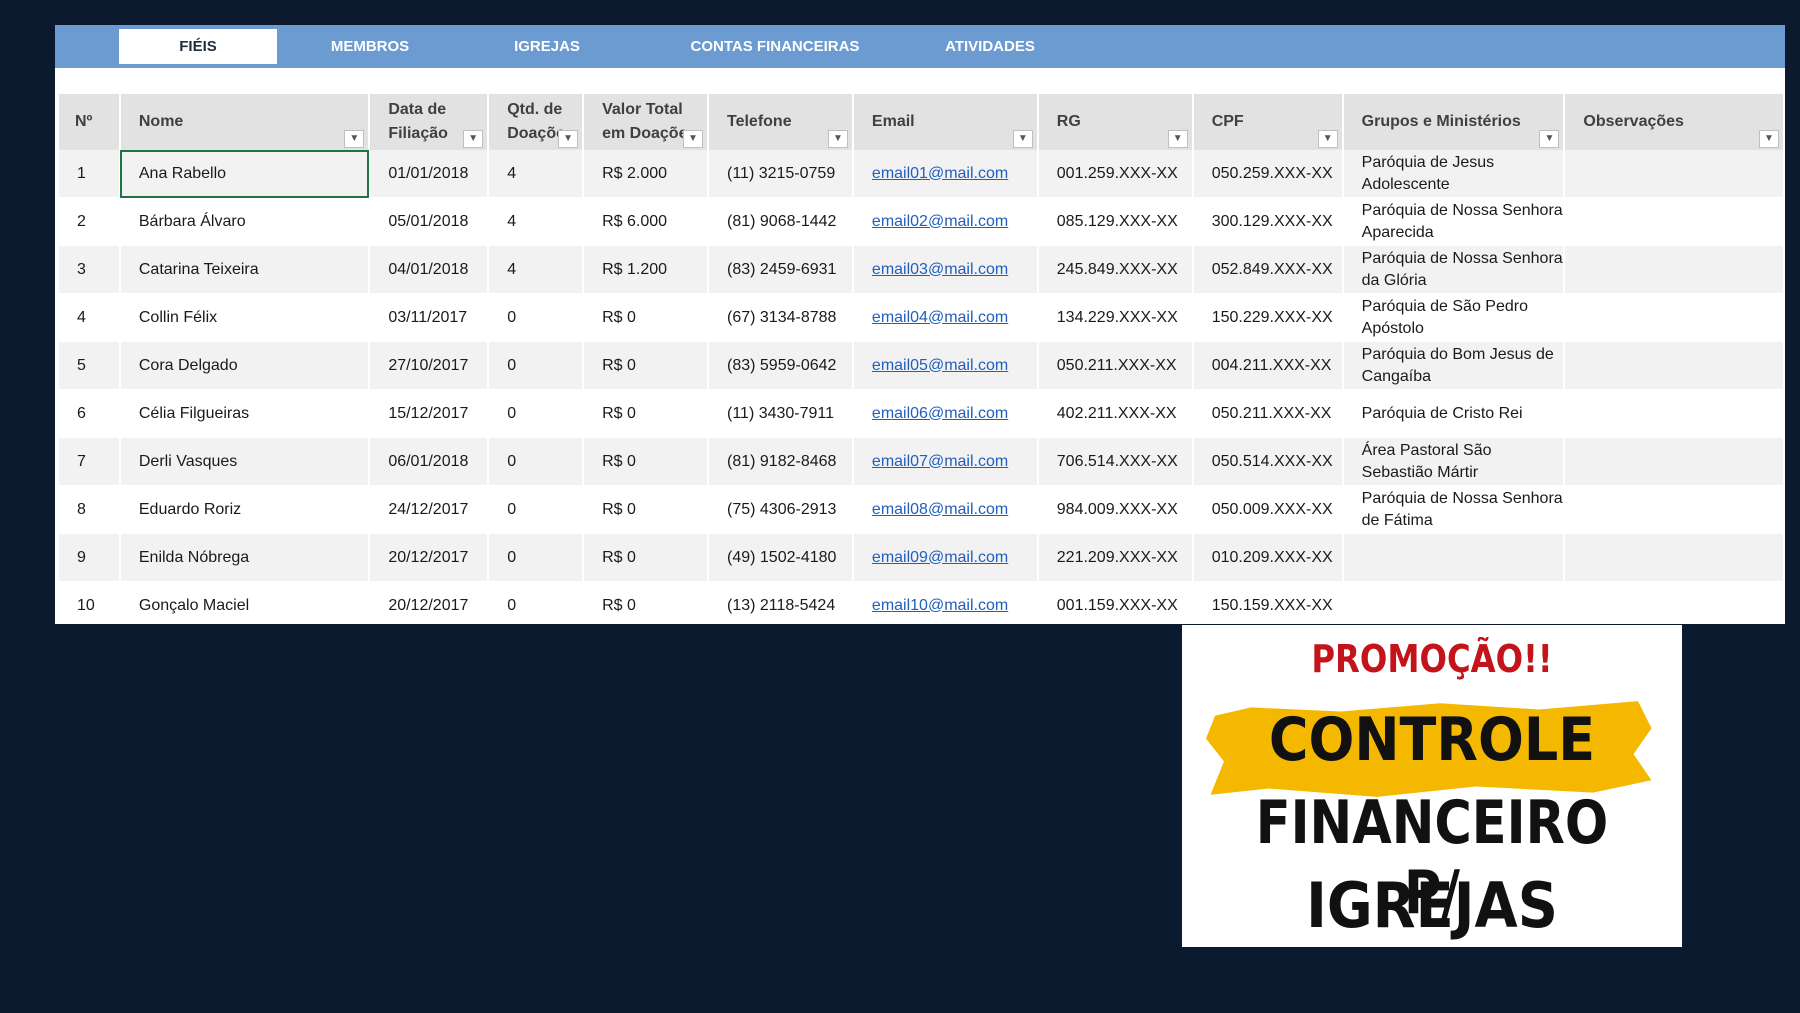  Describe the element at coordinates (646, 174) in the screenshot. I see `cell-valor-total: R$ 2.000` at that location.